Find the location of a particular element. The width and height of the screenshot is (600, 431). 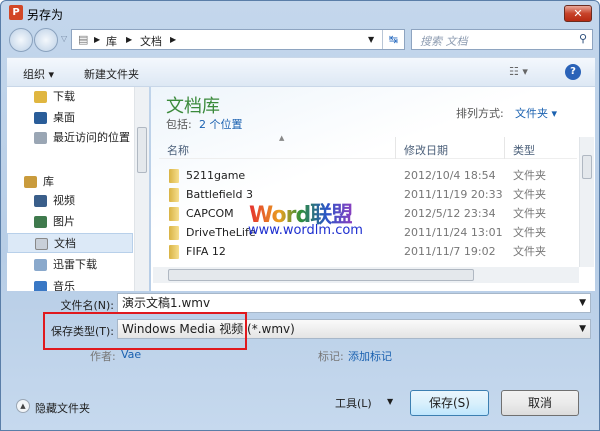

arrange-by-label: 排列方式: is located at coordinates (480, 113).